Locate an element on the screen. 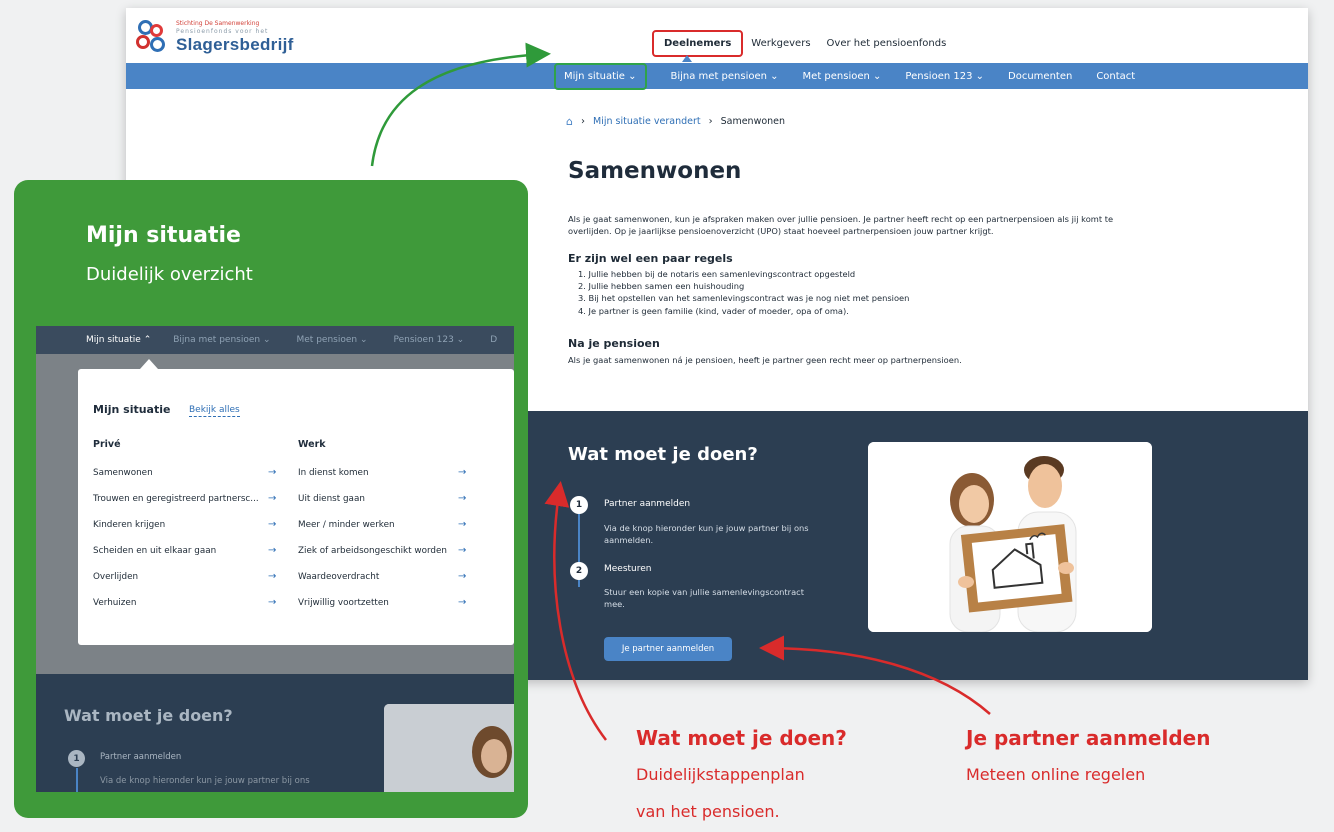 This screenshot has width=1334, height=832. logo-line-1: Stichting De Samenwerking is located at coordinates (218, 23).